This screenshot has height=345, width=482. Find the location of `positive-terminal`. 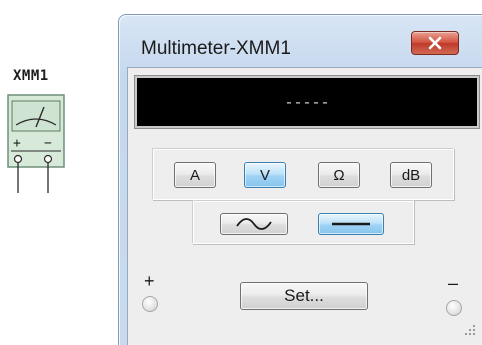

positive-terminal is located at coordinates (150, 304).